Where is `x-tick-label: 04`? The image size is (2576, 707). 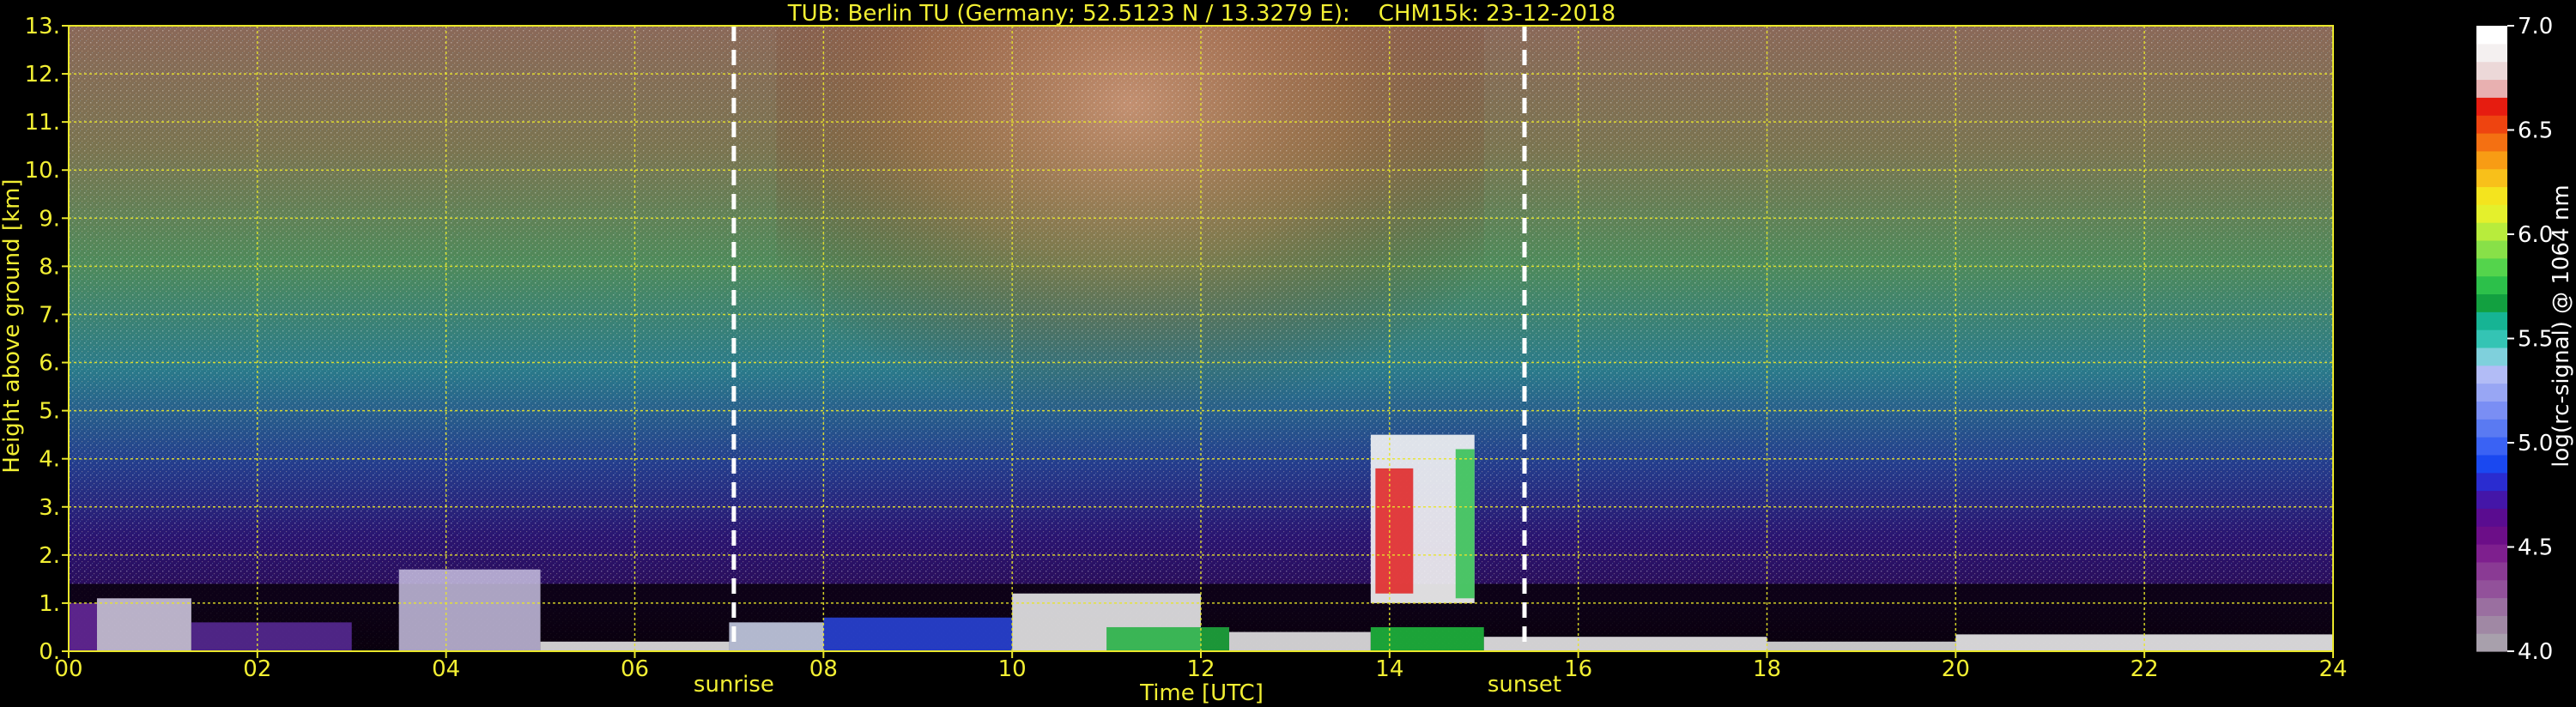
x-tick-label: 04 is located at coordinates (446, 669).